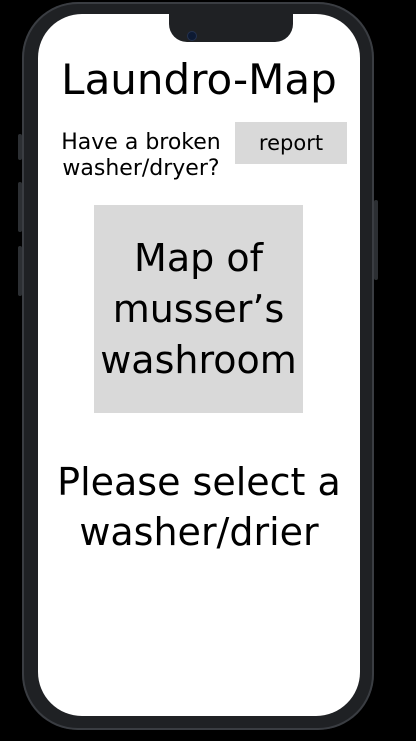 The height and width of the screenshot is (741, 416). What do you see at coordinates (199, 507) in the screenshot?
I see `select-washer-prompt: Please select a washer/drier` at bounding box center [199, 507].